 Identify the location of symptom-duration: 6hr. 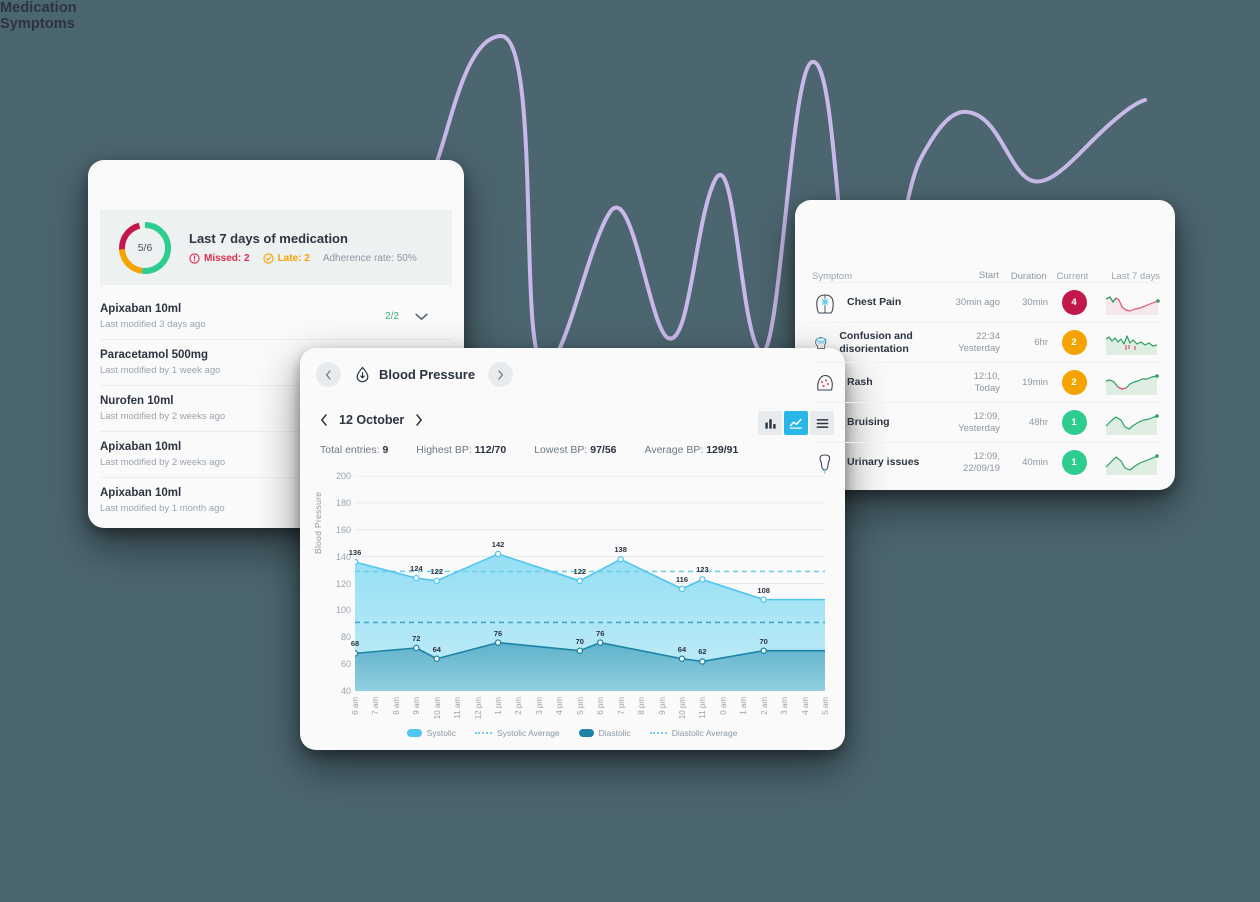
(1041, 342).